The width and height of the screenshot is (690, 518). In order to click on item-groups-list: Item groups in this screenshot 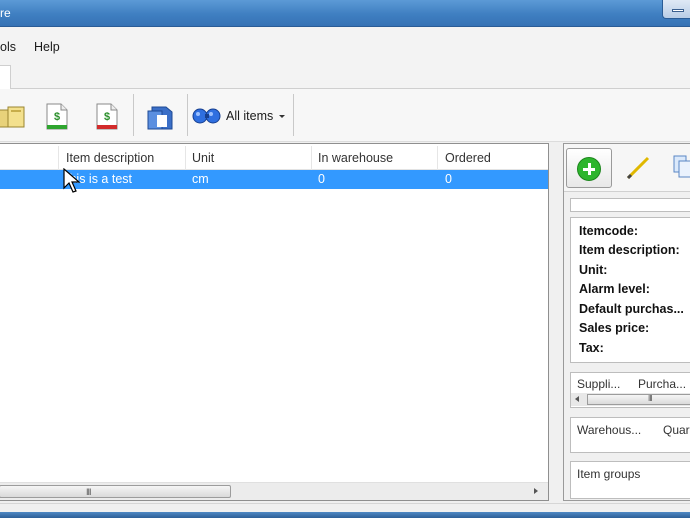, I will do `click(630, 480)`.